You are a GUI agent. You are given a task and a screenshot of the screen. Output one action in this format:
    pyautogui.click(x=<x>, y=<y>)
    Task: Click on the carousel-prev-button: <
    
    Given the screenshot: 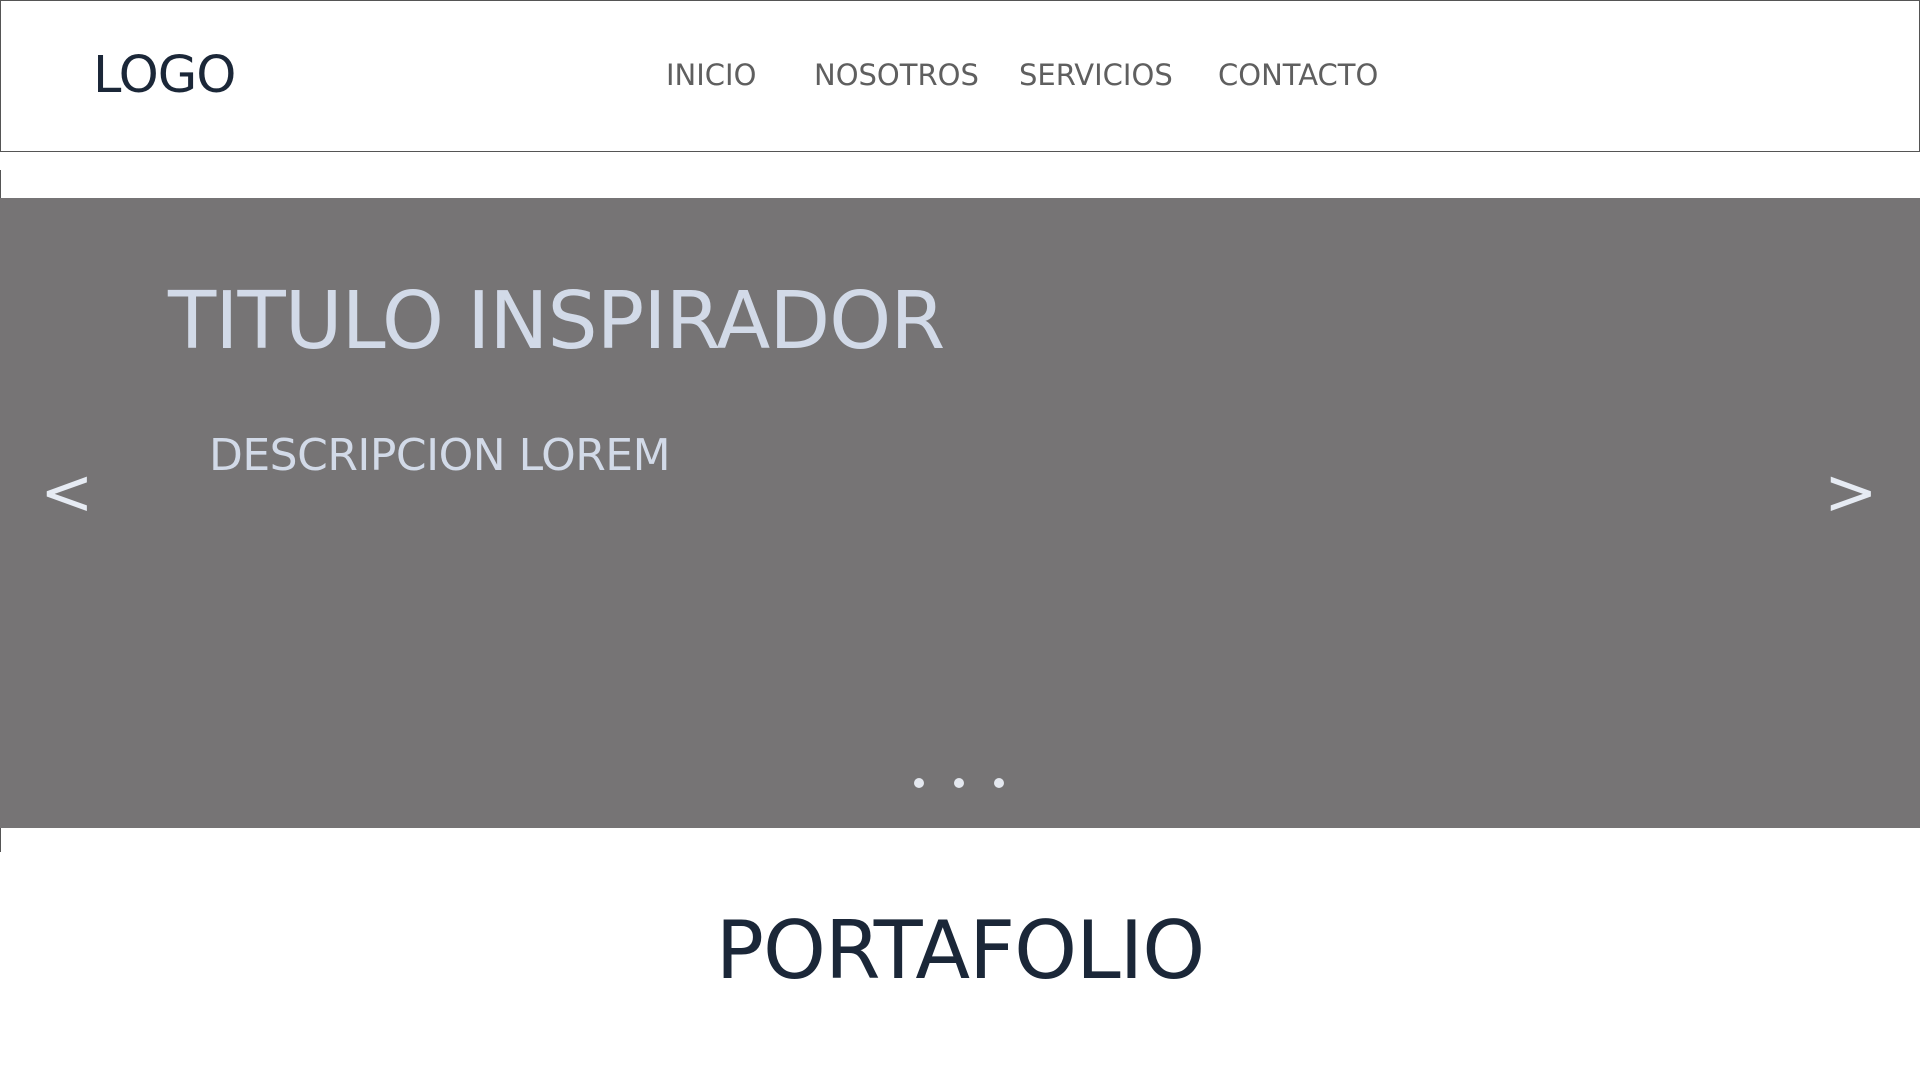 What is the action you would take?
    pyautogui.click(x=67, y=493)
    